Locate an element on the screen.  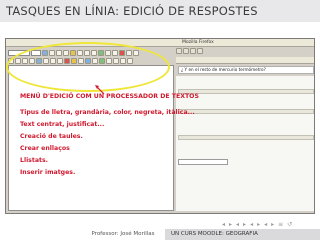
slide-title: TASQUES EN LÍNIA: EDICIÓ DE RESPOSTES is located at coordinates (160, 11).